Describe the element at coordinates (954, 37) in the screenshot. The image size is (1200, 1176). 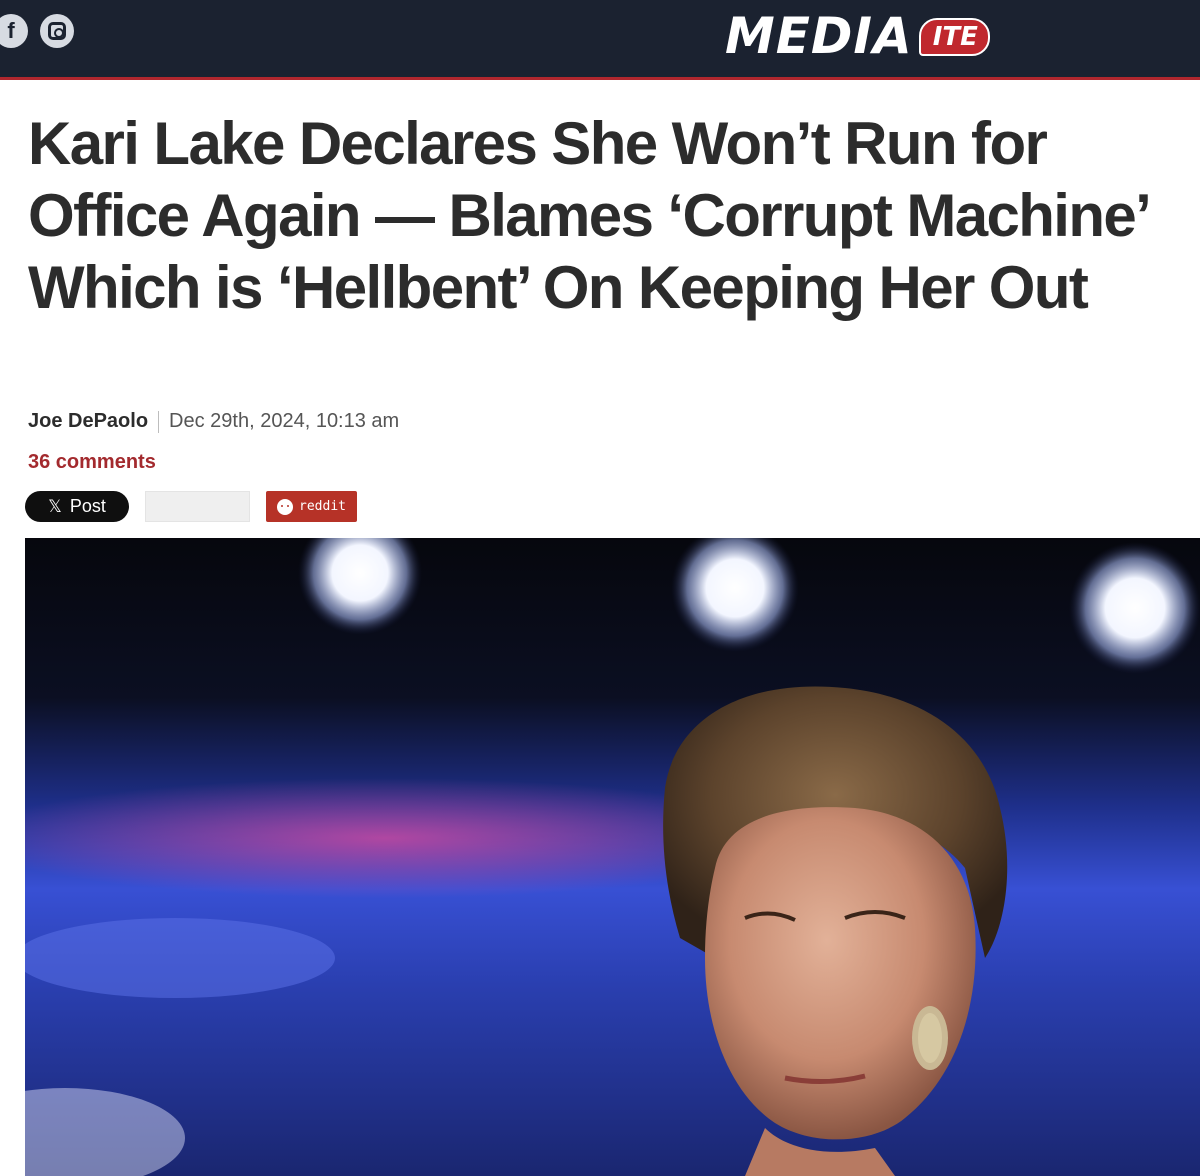
I see `logo-badge: ITE` at that location.